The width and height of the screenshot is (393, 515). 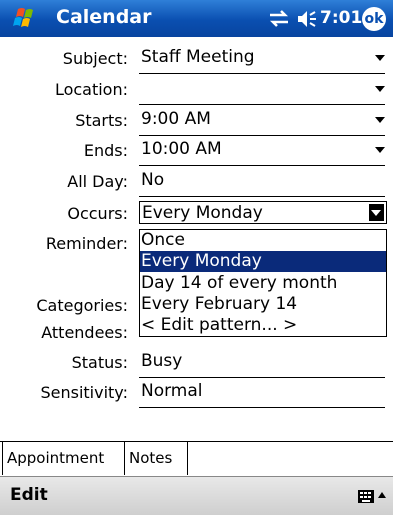 What do you see at coordinates (263, 240) in the screenshot?
I see `occurs-option-once: Once` at bounding box center [263, 240].